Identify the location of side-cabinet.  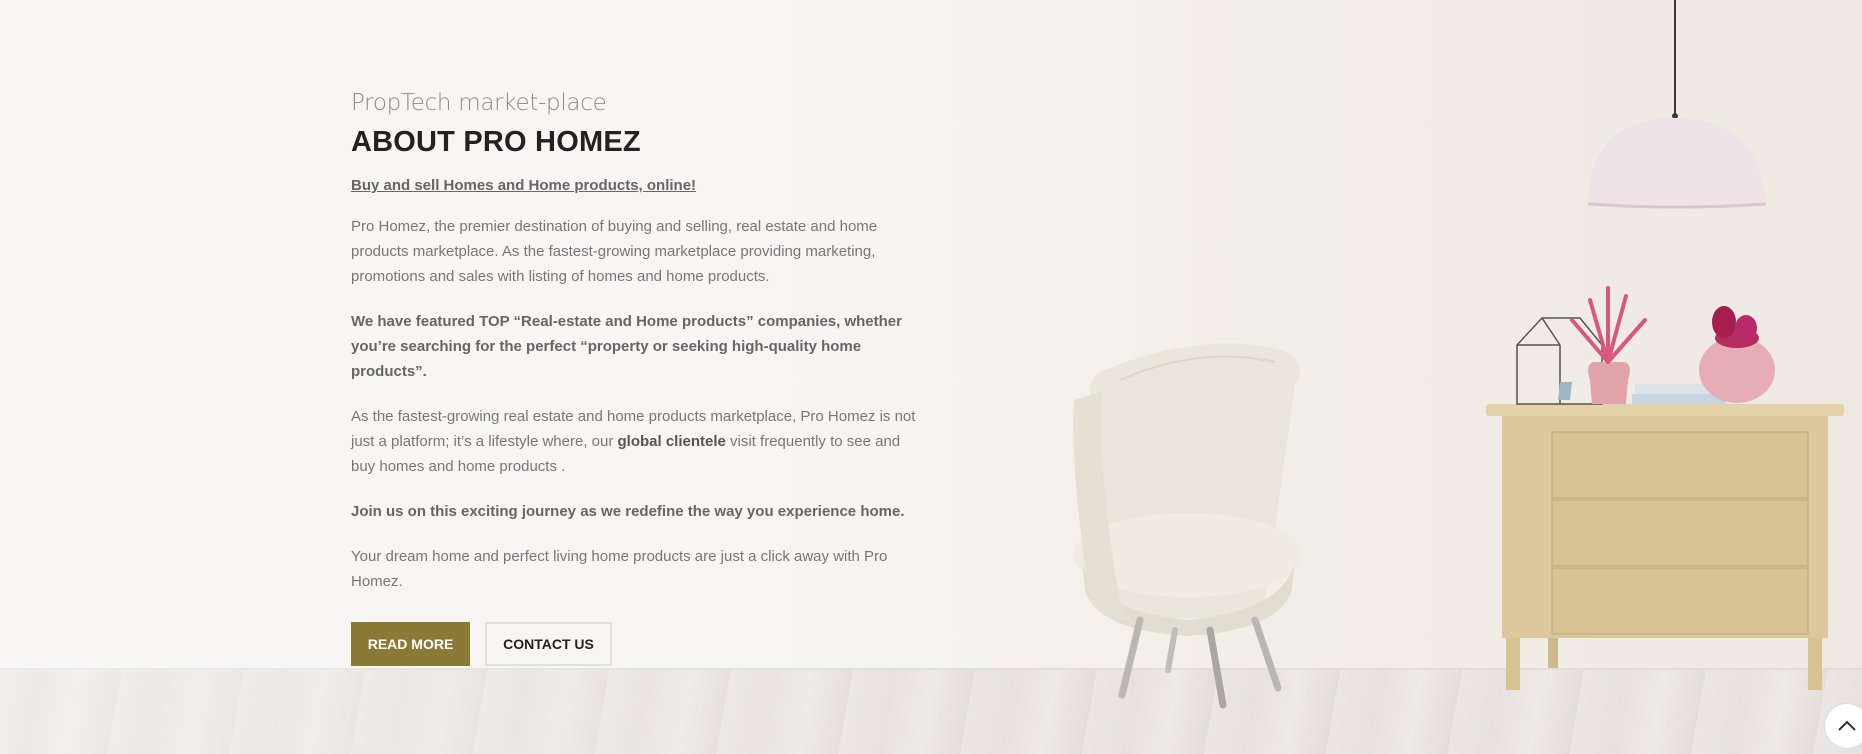
(1665, 547).